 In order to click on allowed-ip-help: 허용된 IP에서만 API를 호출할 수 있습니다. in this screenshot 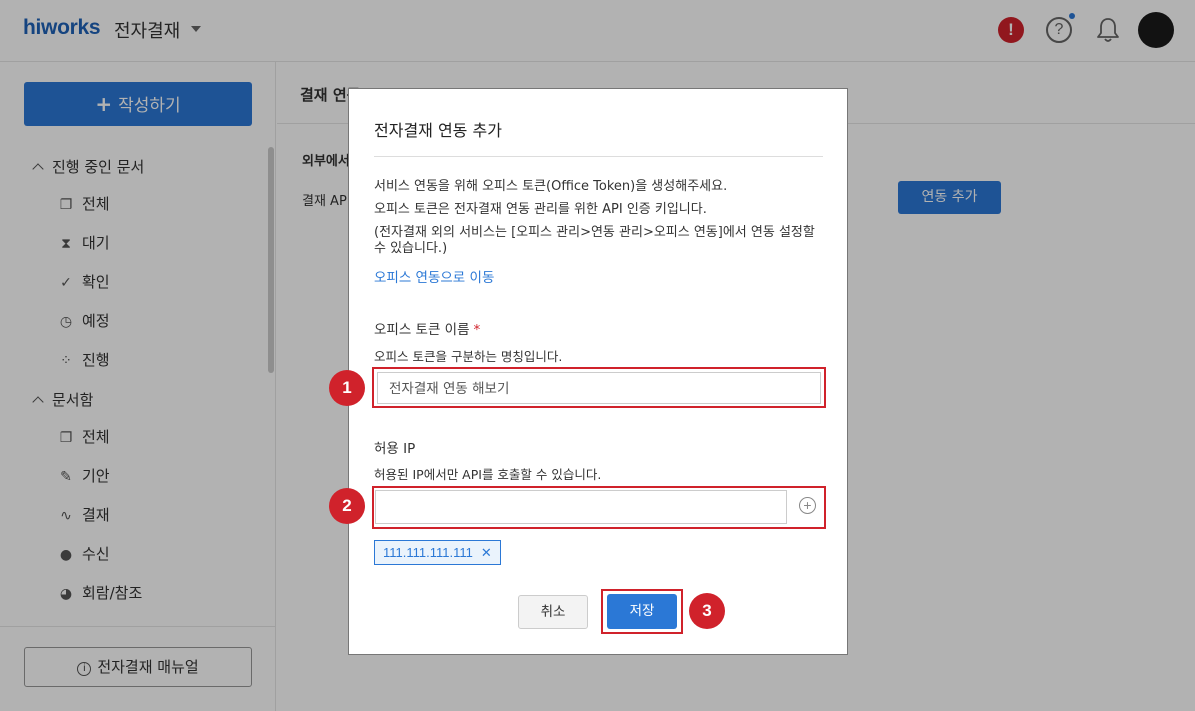, I will do `click(488, 474)`.